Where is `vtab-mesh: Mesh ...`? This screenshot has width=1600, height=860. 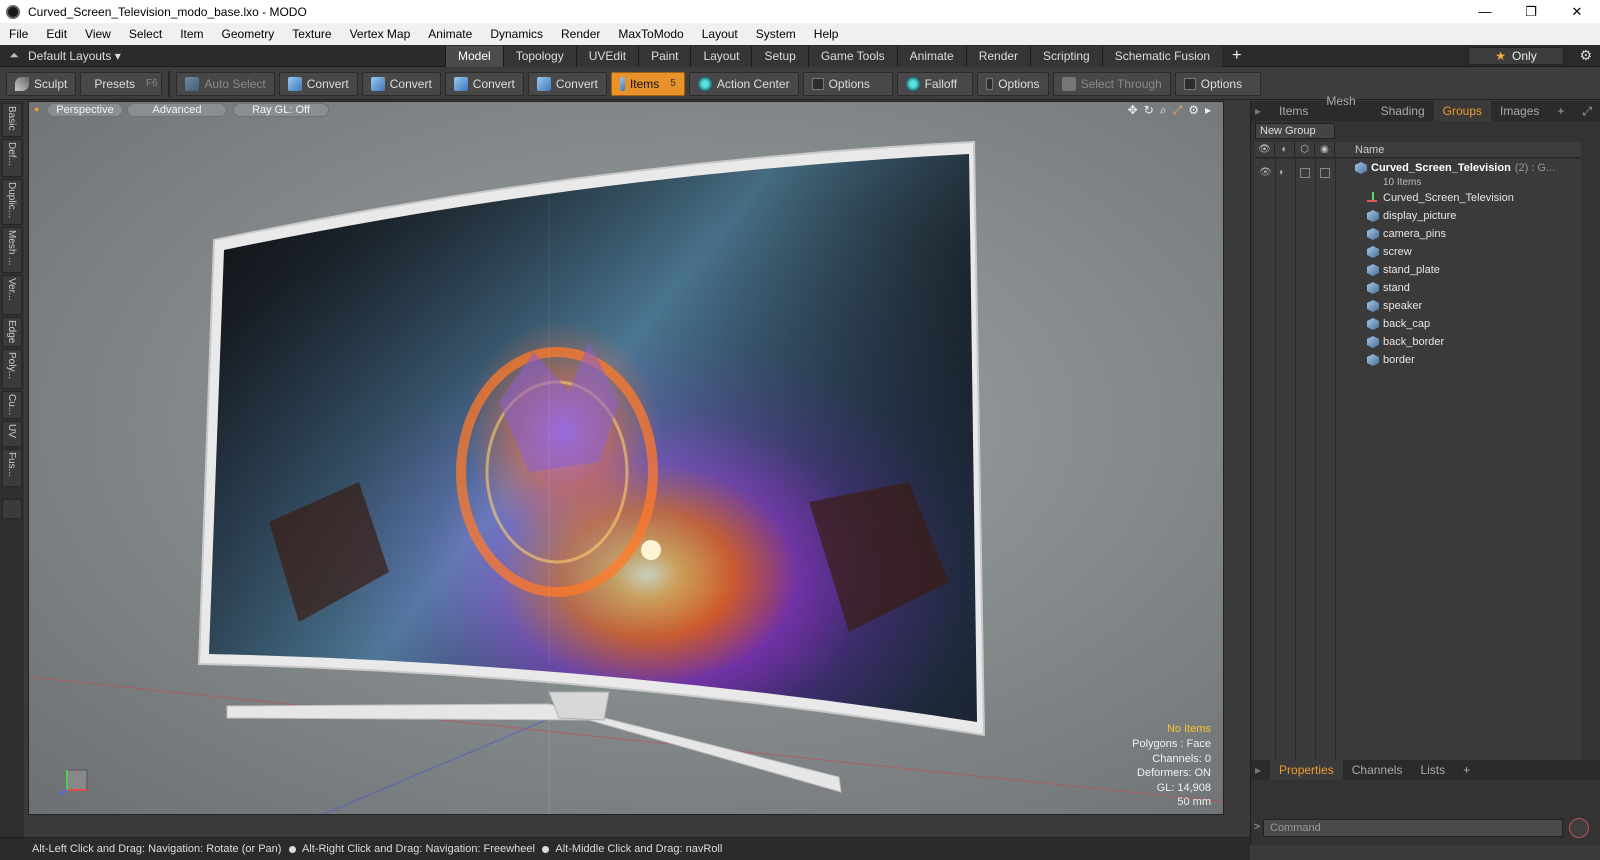 vtab-mesh: Mesh ... is located at coordinates (12, 250).